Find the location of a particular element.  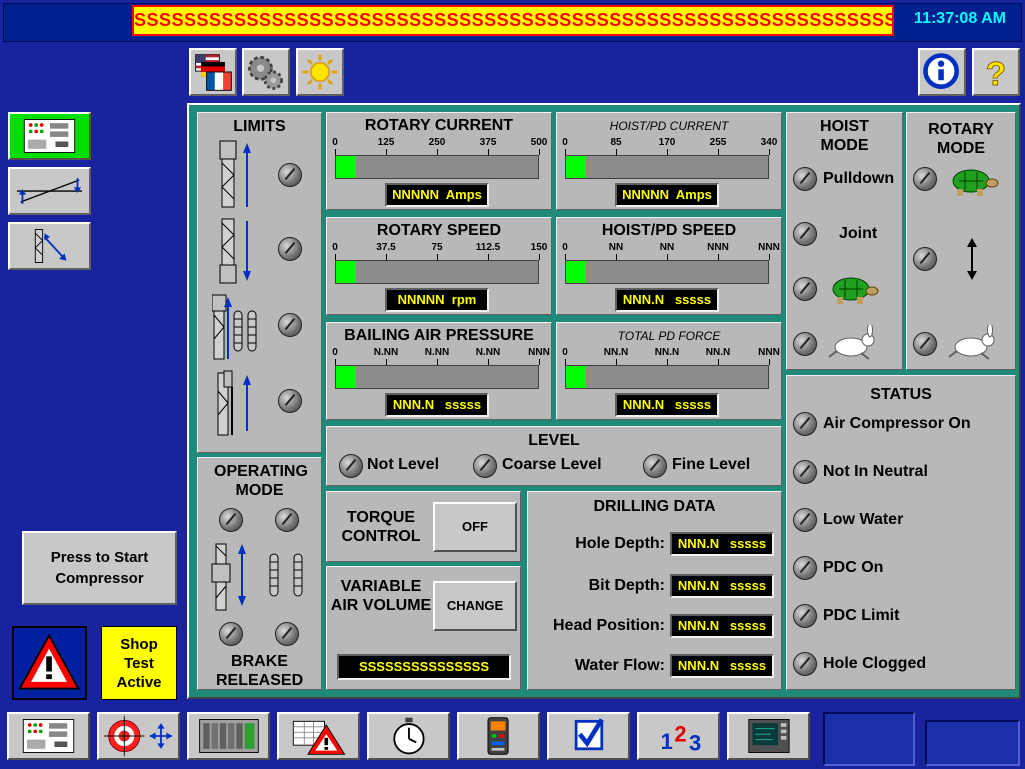

rotary-current-bar is located at coordinates (437, 167).